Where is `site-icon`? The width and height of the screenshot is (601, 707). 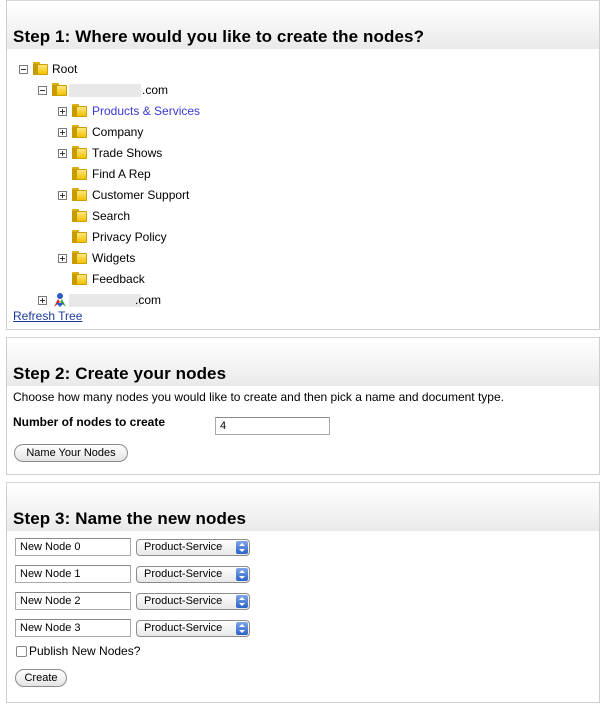
site-icon is located at coordinates (60, 300).